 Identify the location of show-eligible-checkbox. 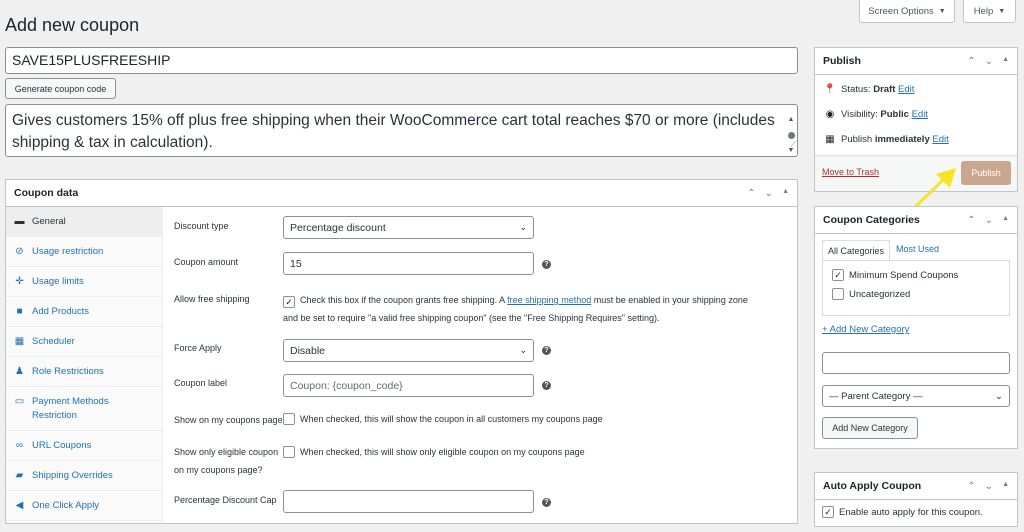
(289, 452).